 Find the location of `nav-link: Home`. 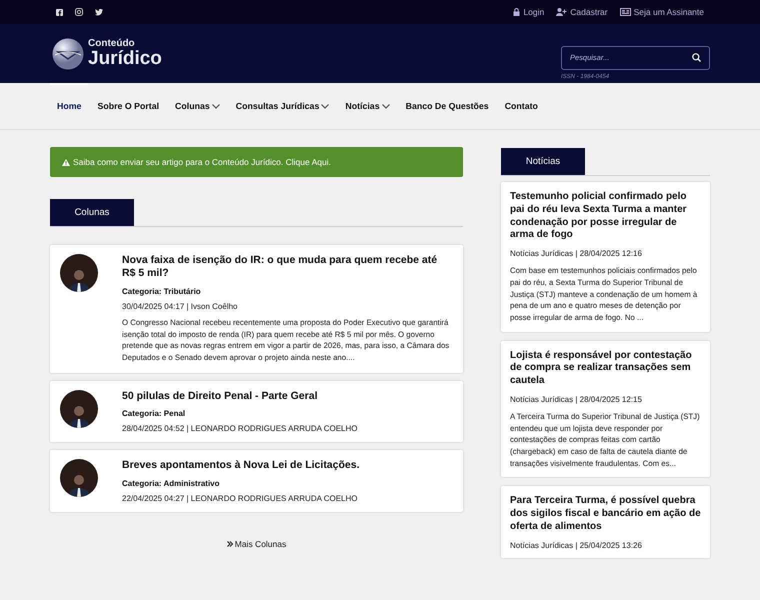

nav-link: Home is located at coordinates (69, 106).